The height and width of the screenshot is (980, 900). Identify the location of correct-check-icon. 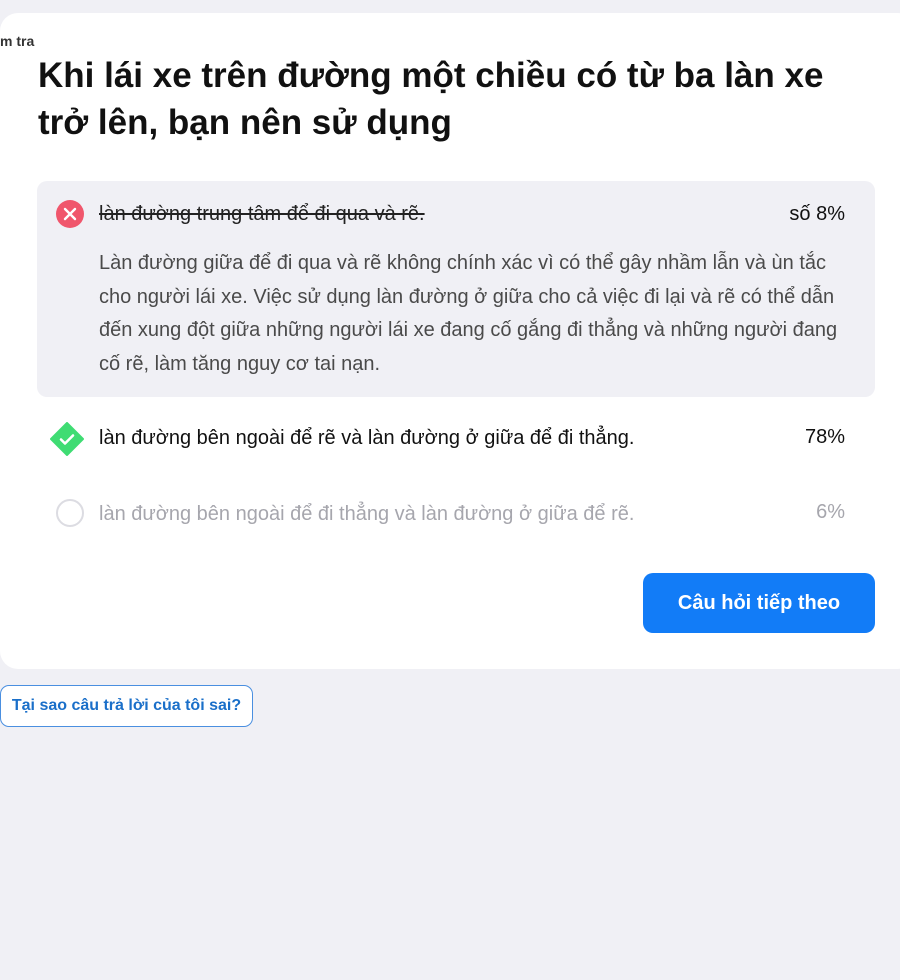
(67, 439).